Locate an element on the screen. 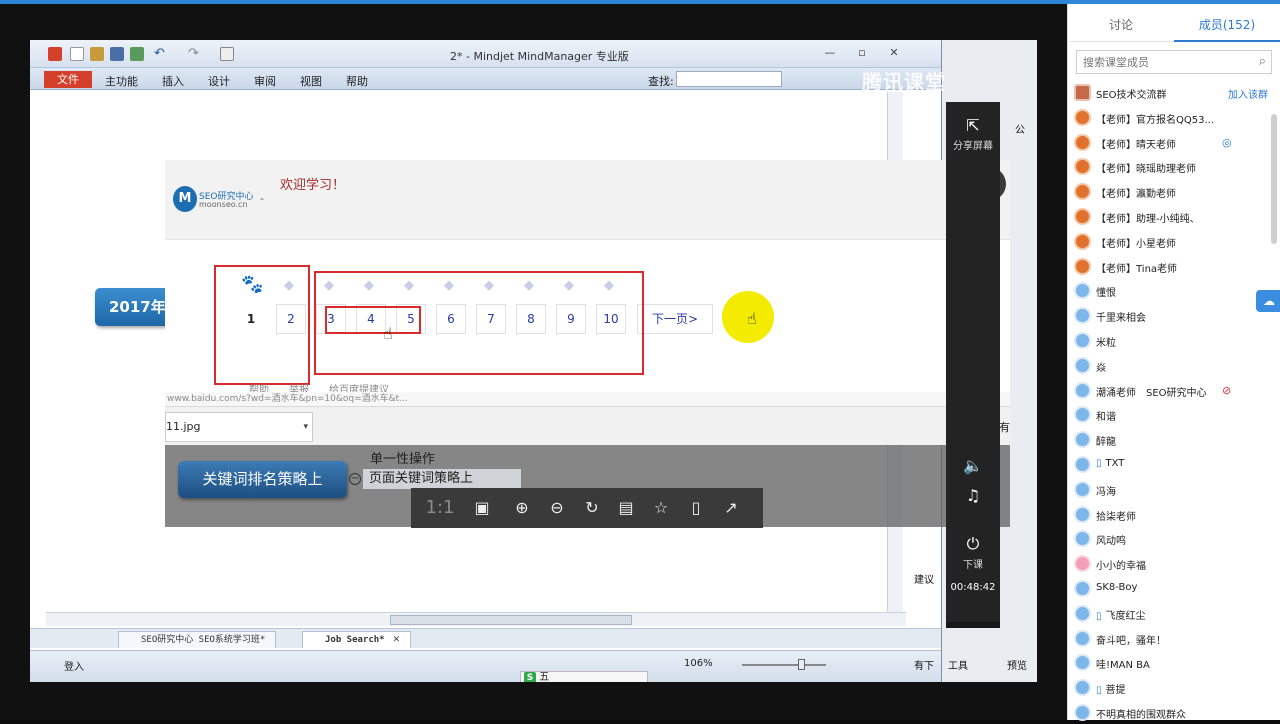  member-item: SK8-Boy is located at coordinates (1172, 589).